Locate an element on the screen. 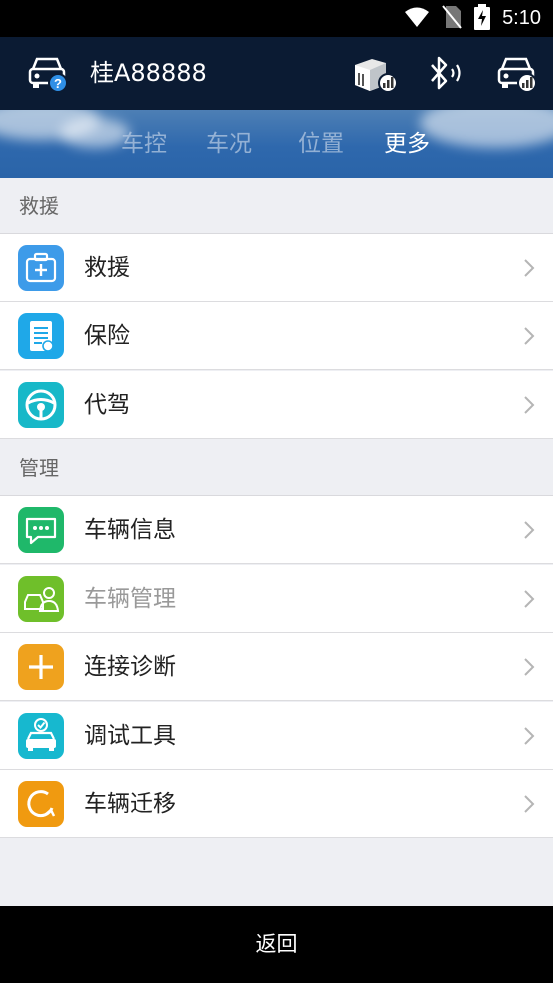 Image resolution: width=553 pixels, height=983 pixels. section-header-management: 管理 is located at coordinates (276, 468).